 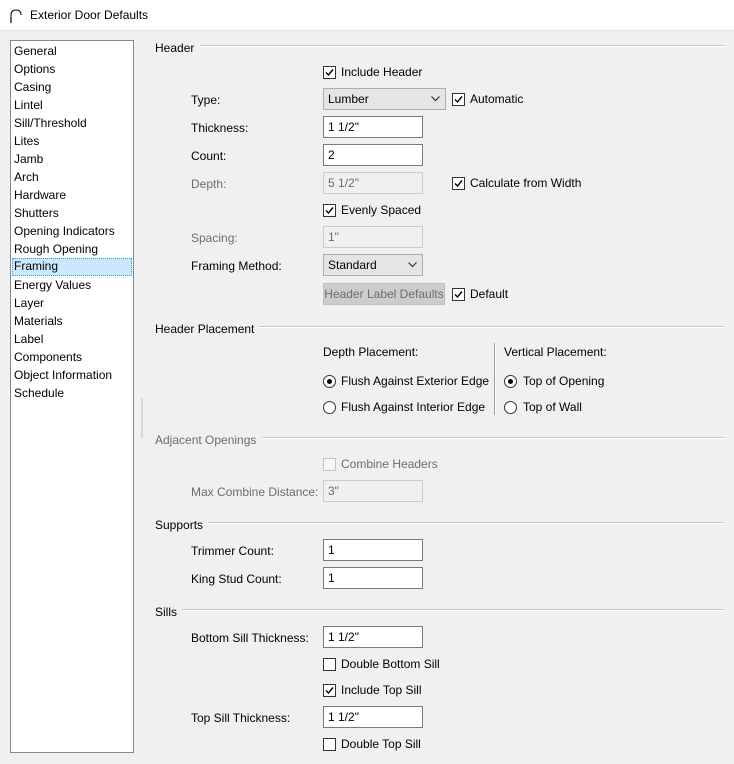 What do you see at coordinates (413, 407) in the screenshot?
I see `flush-interior-label: Flush Against Interior Edge` at bounding box center [413, 407].